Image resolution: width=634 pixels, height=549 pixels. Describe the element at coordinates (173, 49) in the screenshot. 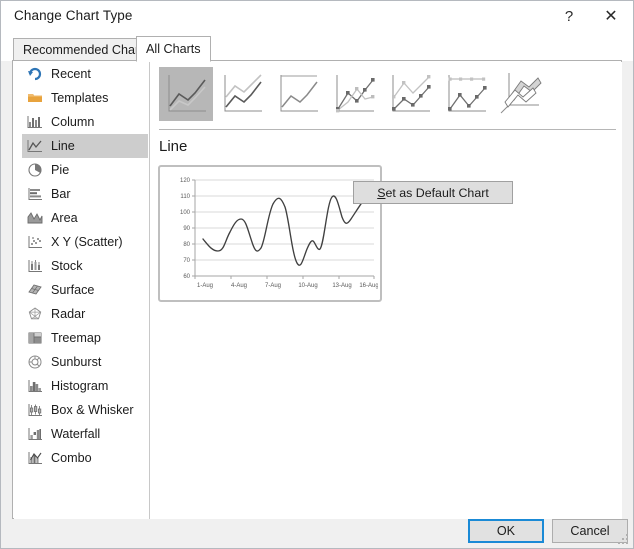

I see `tab-all-charts: All Charts` at that location.